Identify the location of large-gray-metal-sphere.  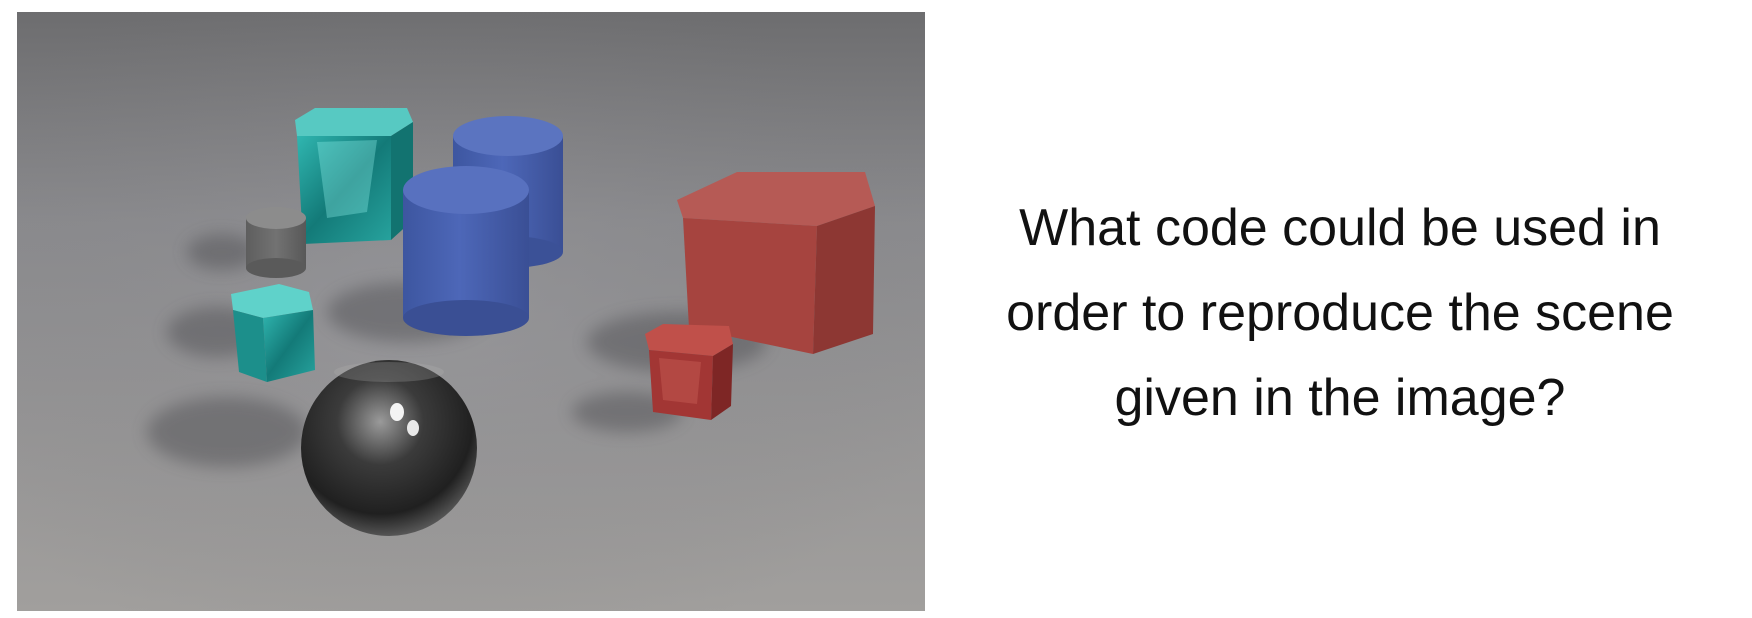
(389, 448).